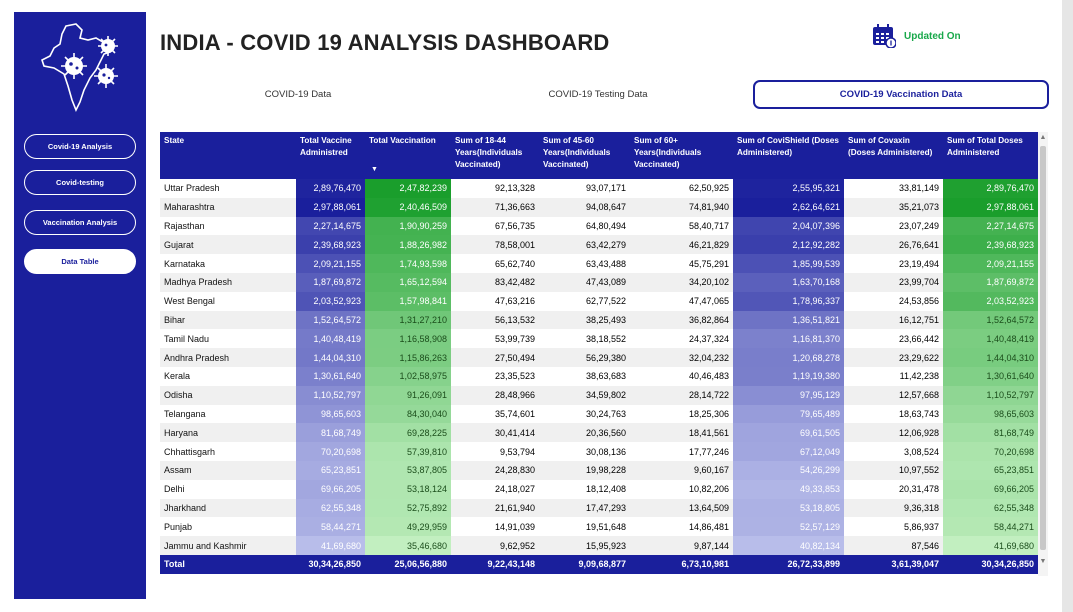 The width and height of the screenshot is (1073, 612). Describe the element at coordinates (681, 433) in the screenshot. I see `value-cell: 18,41,561` at that location.